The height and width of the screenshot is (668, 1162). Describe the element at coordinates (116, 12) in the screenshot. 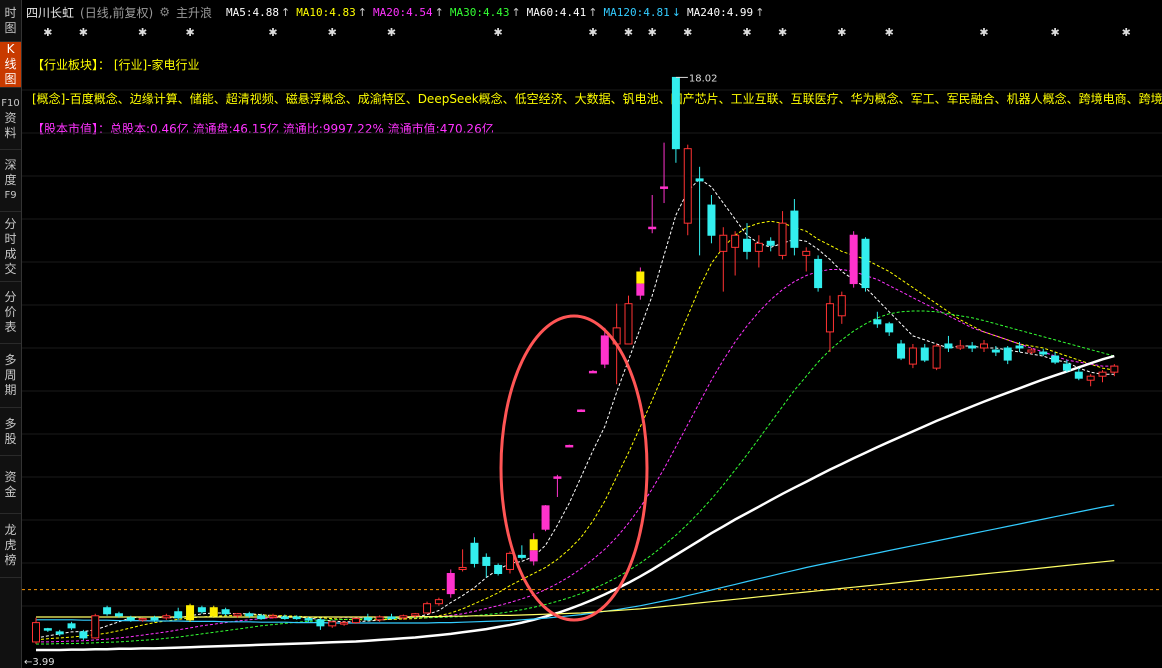

I see `period-label: (日线,前复权)` at that location.